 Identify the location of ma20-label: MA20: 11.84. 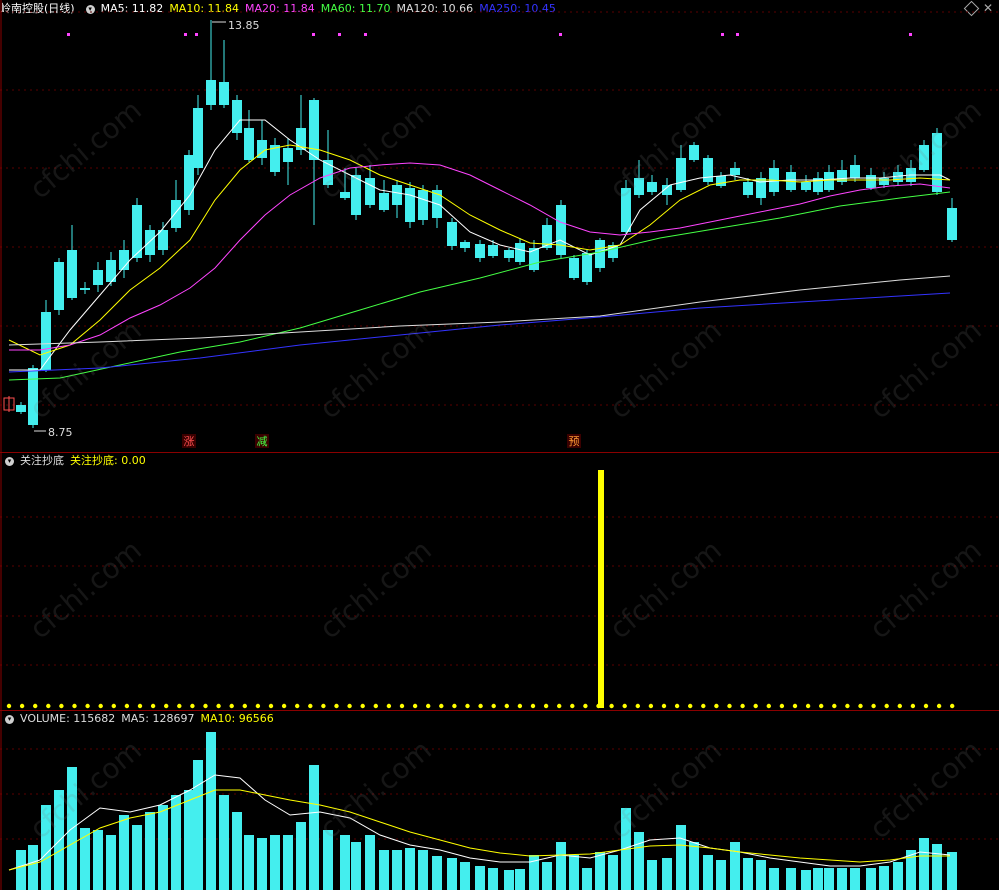
(280, 8).